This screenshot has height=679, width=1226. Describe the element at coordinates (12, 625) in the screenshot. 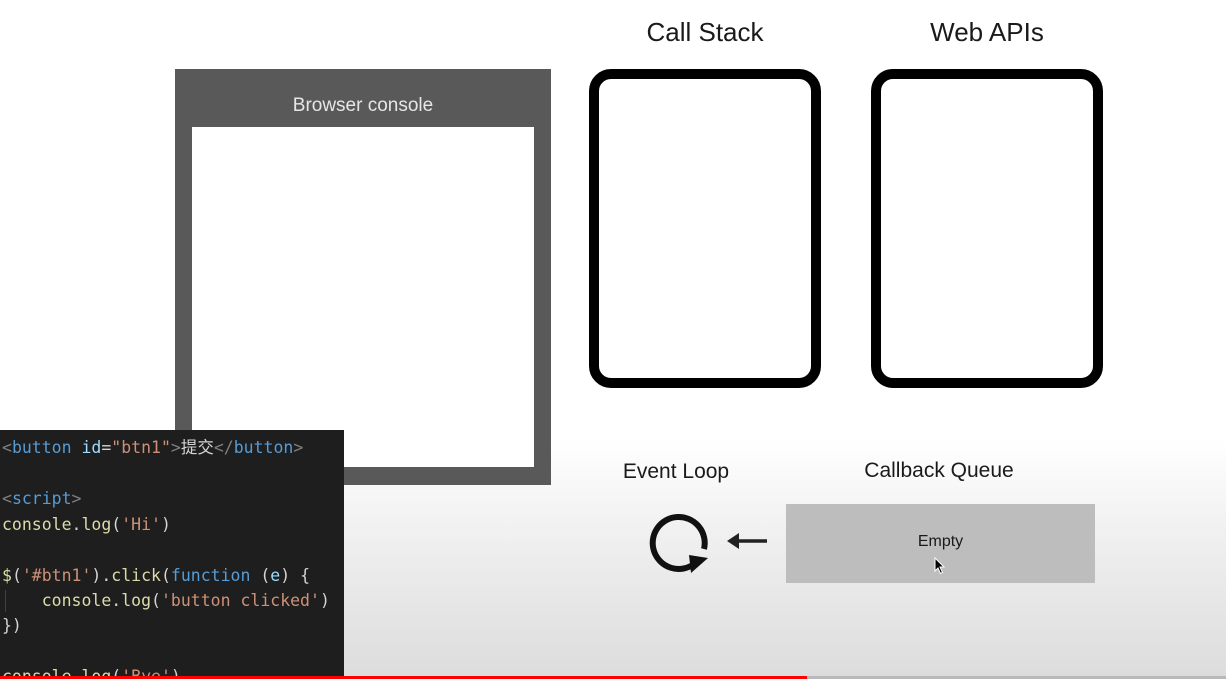

I see `code-line-8: })` at that location.